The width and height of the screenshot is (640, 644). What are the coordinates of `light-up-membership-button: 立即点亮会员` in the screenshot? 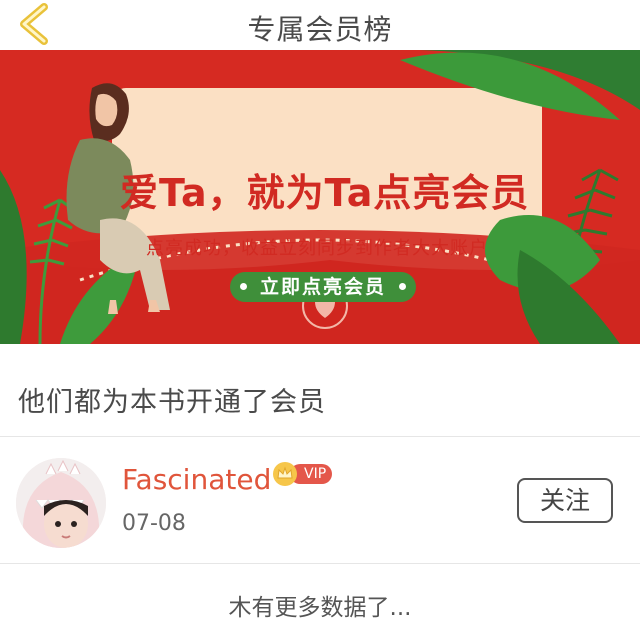 It's located at (323, 287).